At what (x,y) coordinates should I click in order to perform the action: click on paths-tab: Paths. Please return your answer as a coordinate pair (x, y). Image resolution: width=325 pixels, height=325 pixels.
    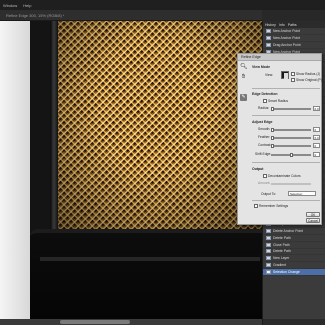
    Looking at the image, I should click on (292, 25).